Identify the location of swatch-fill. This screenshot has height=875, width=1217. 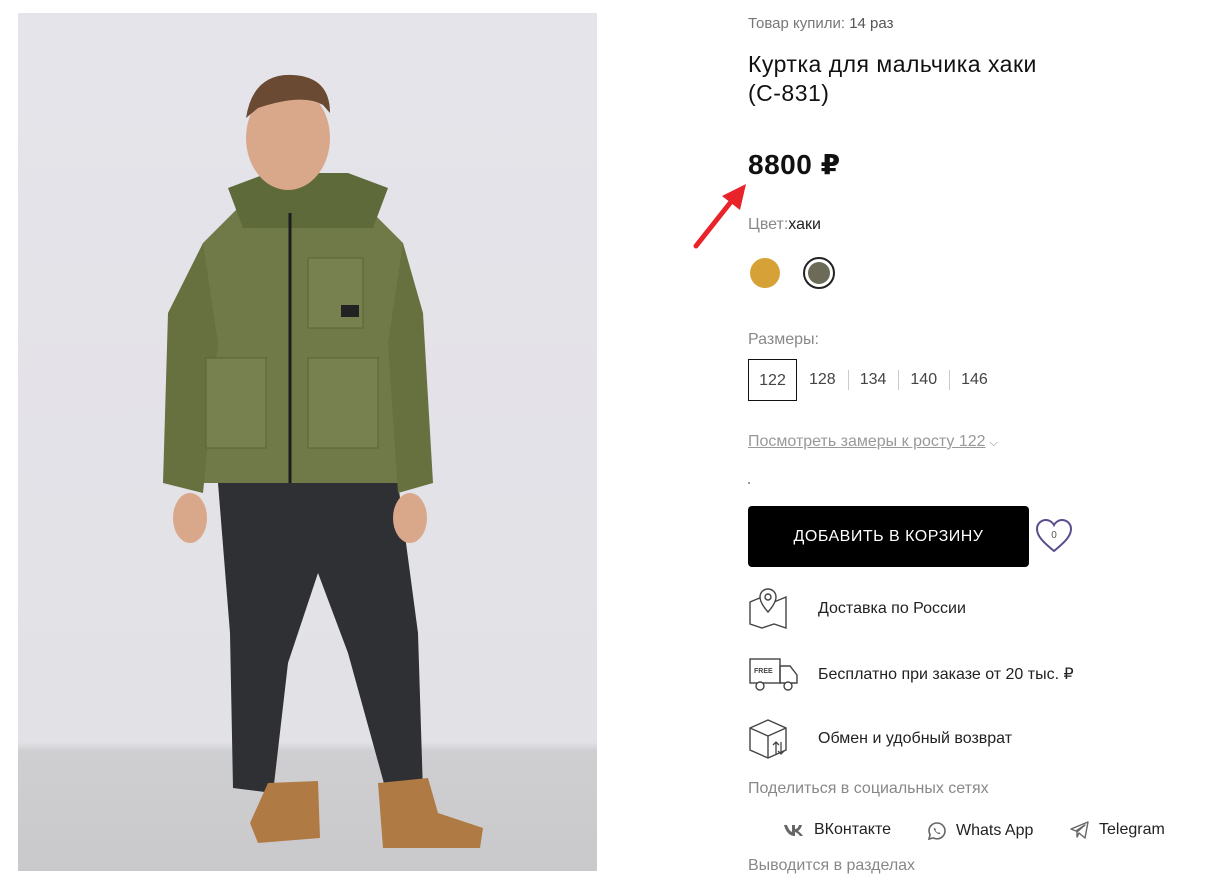
(819, 273).